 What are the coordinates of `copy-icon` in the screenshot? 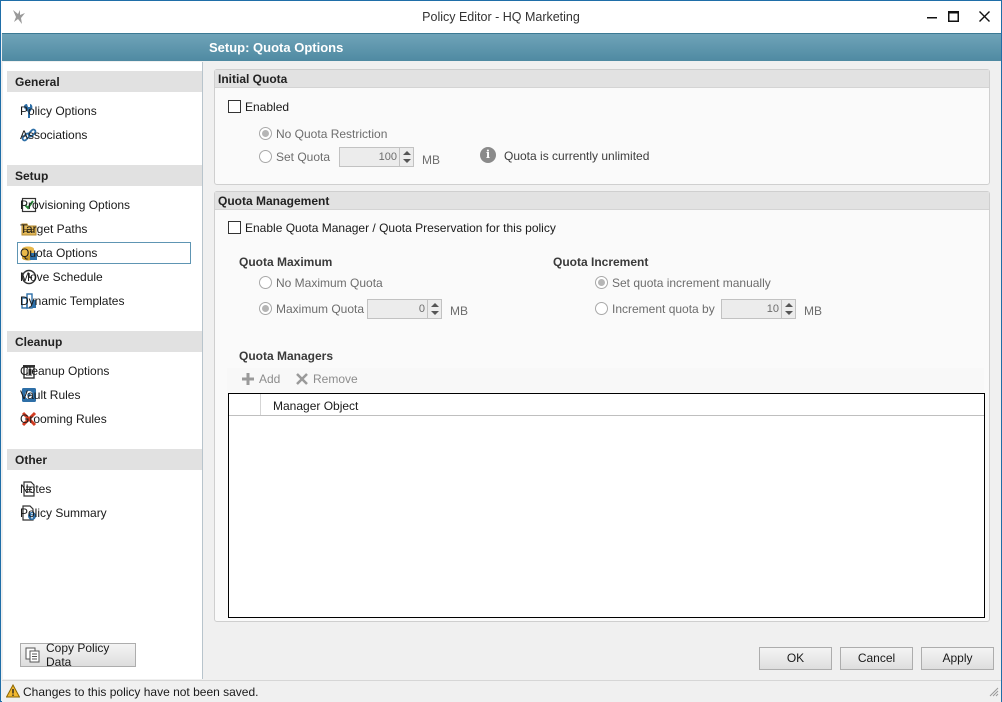 It's located at (33, 655).